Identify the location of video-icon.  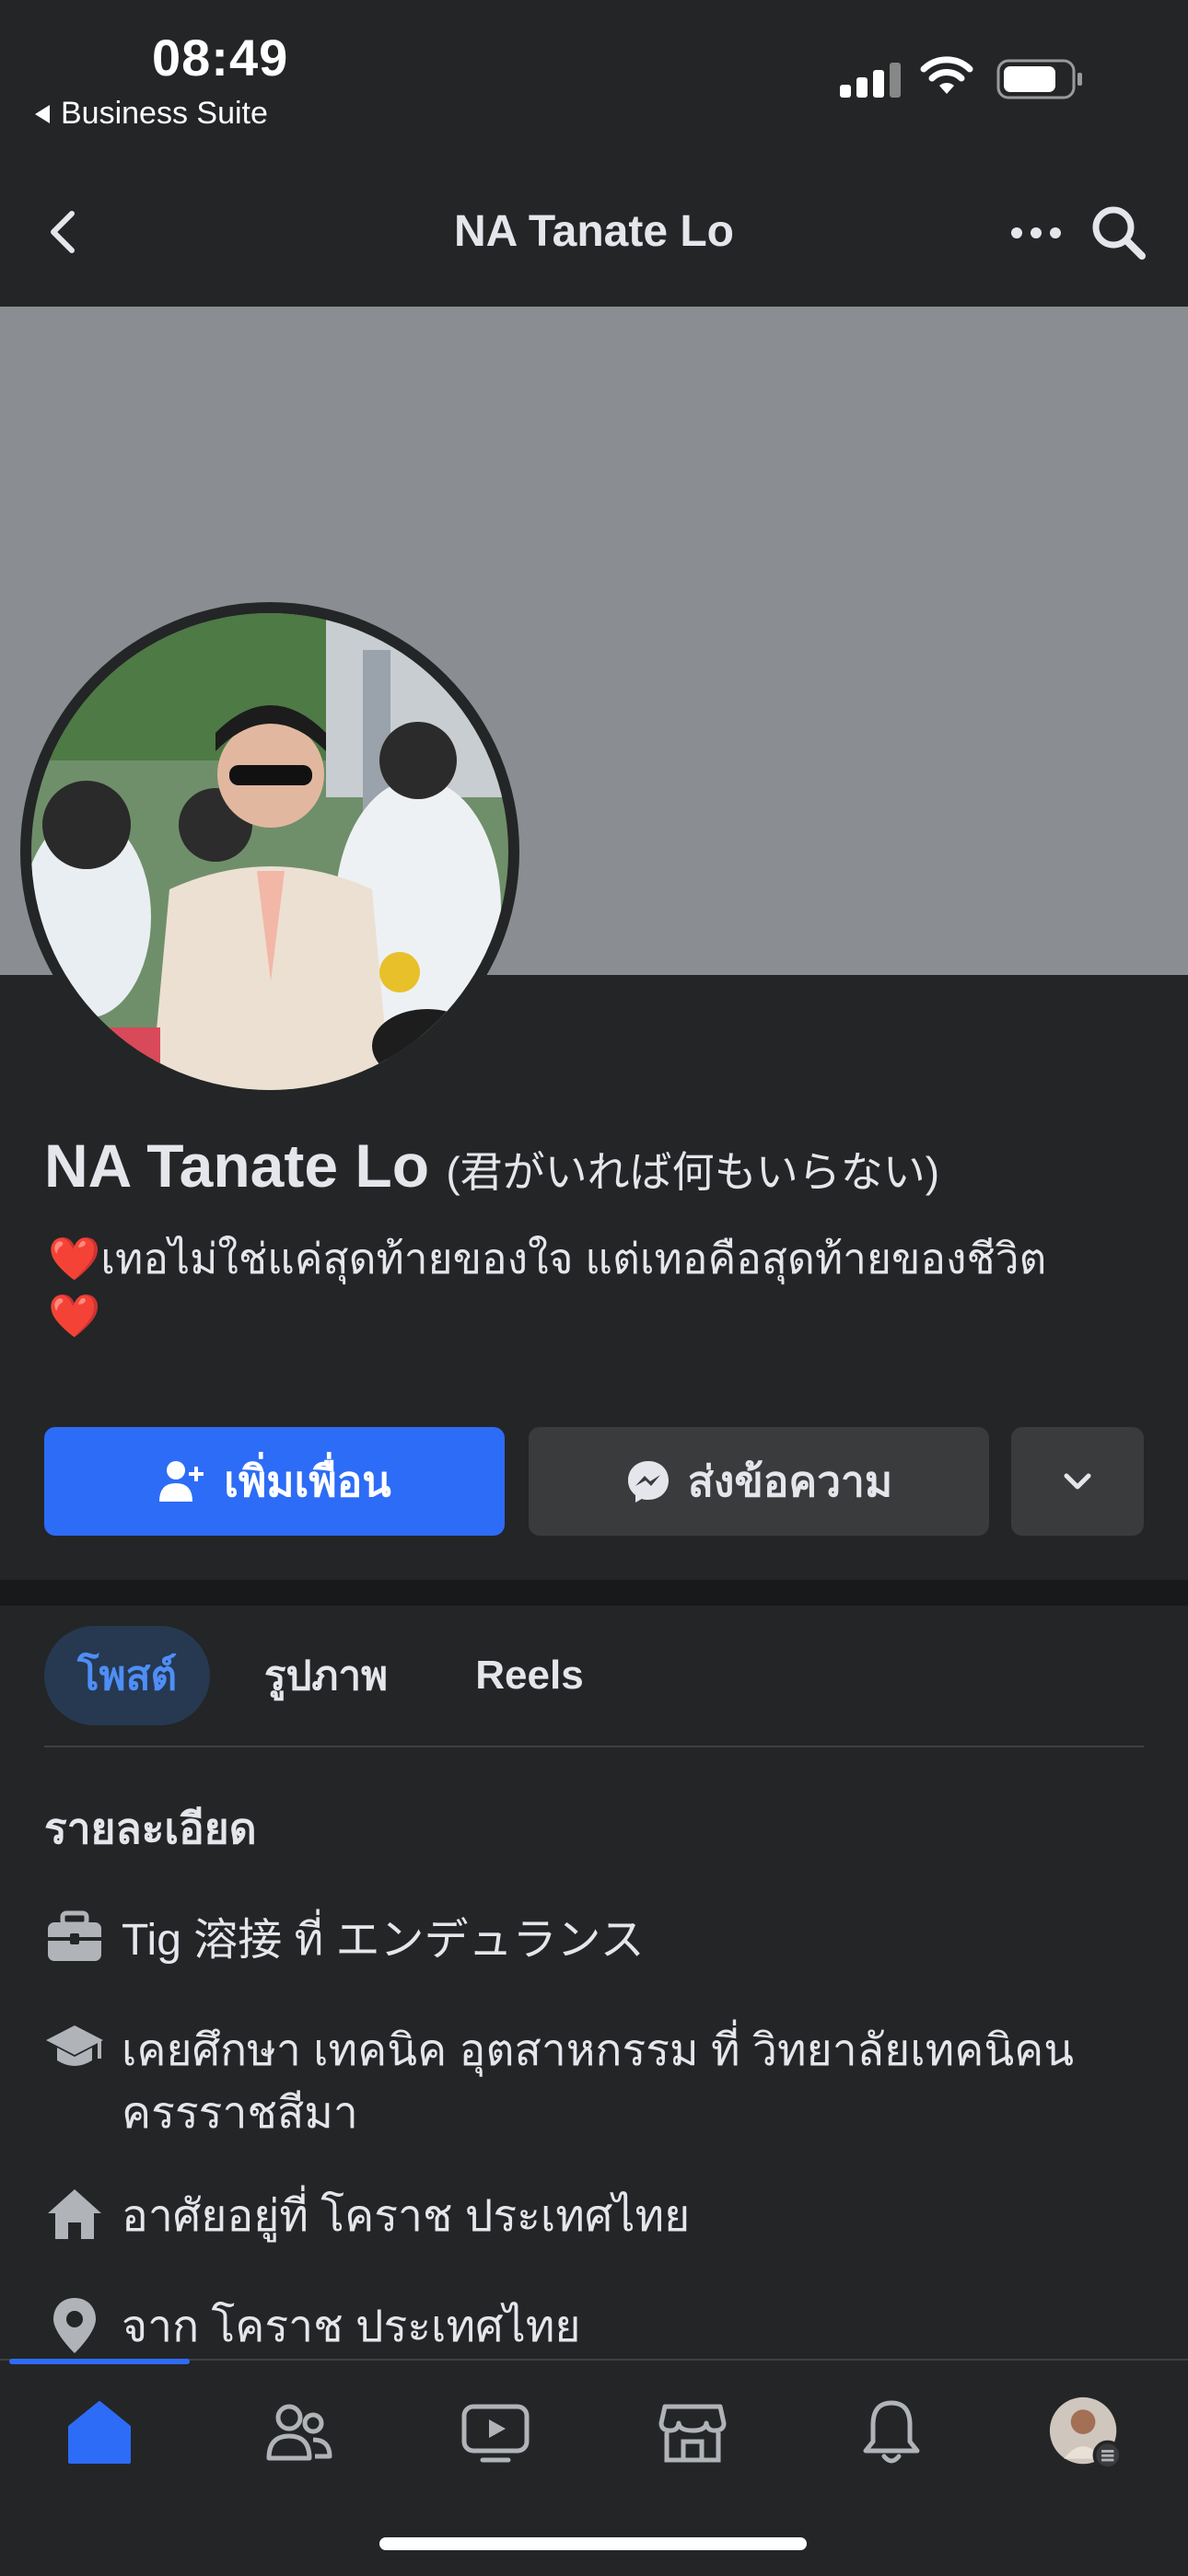
(496, 2432).